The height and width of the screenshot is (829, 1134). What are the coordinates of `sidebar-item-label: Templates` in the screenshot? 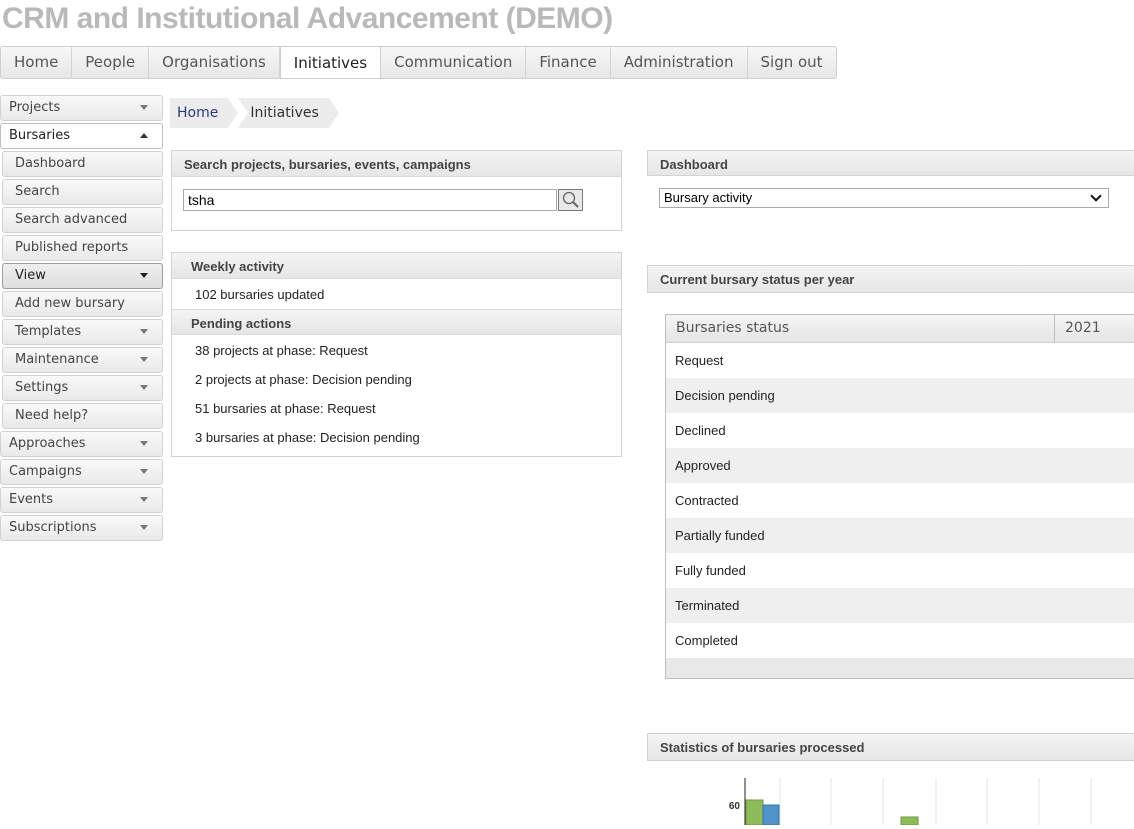 It's located at (48, 331).